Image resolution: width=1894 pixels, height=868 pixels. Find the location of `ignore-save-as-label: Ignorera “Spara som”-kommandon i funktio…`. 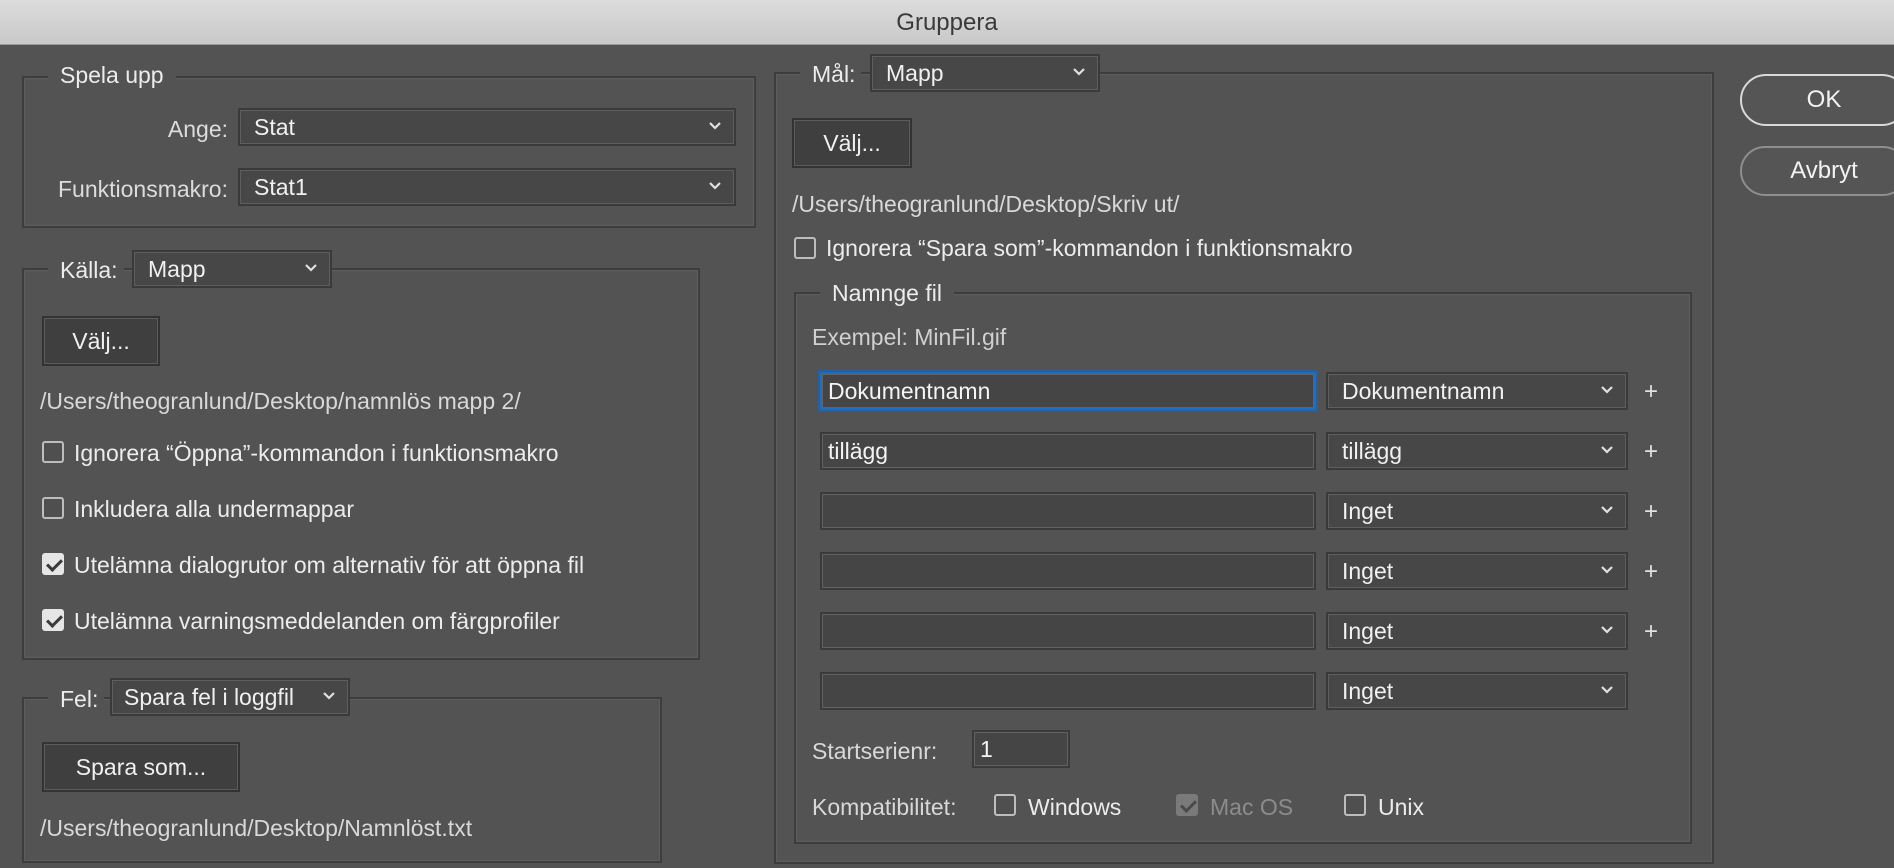

ignore-save-as-label: Ignorera “Spara som”-kommandon i funktio… is located at coordinates (1089, 248).